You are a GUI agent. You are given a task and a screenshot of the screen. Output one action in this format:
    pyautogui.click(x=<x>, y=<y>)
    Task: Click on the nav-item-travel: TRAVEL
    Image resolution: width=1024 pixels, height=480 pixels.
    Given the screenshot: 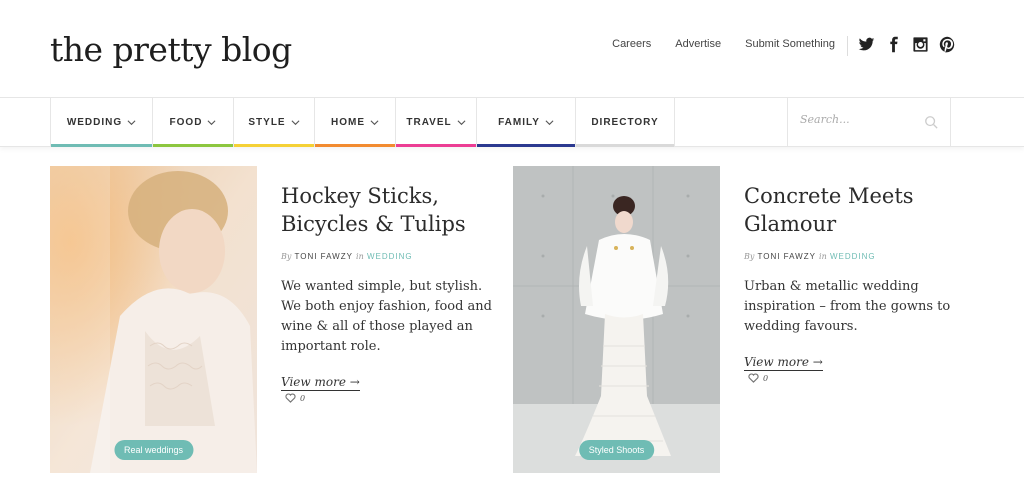 What is the action you would take?
    pyautogui.click(x=436, y=122)
    